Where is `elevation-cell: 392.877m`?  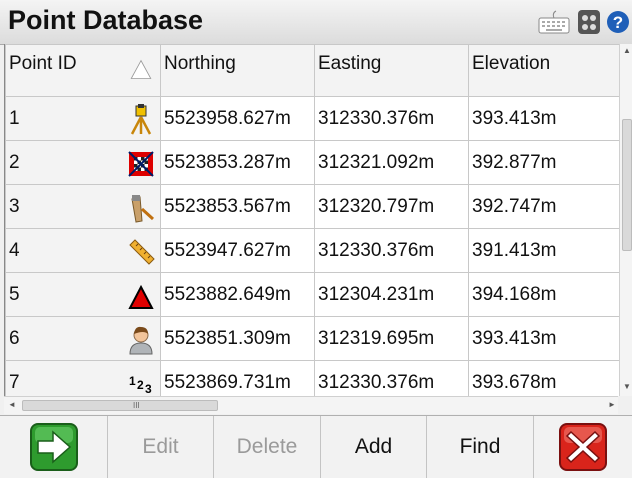 elevation-cell: 392.877m is located at coordinates (543, 162).